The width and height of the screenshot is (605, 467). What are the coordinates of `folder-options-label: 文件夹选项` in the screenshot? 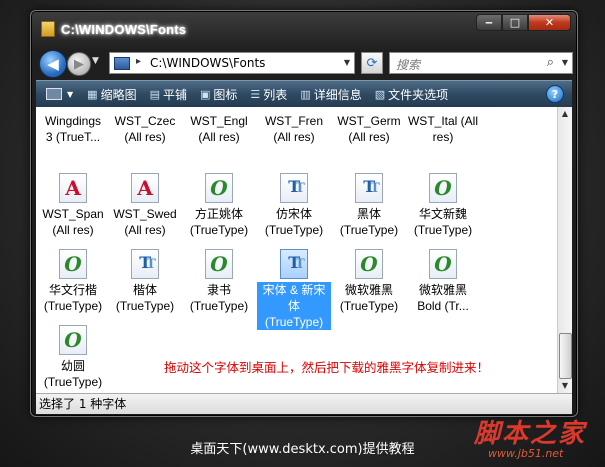 It's located at (418, 94).